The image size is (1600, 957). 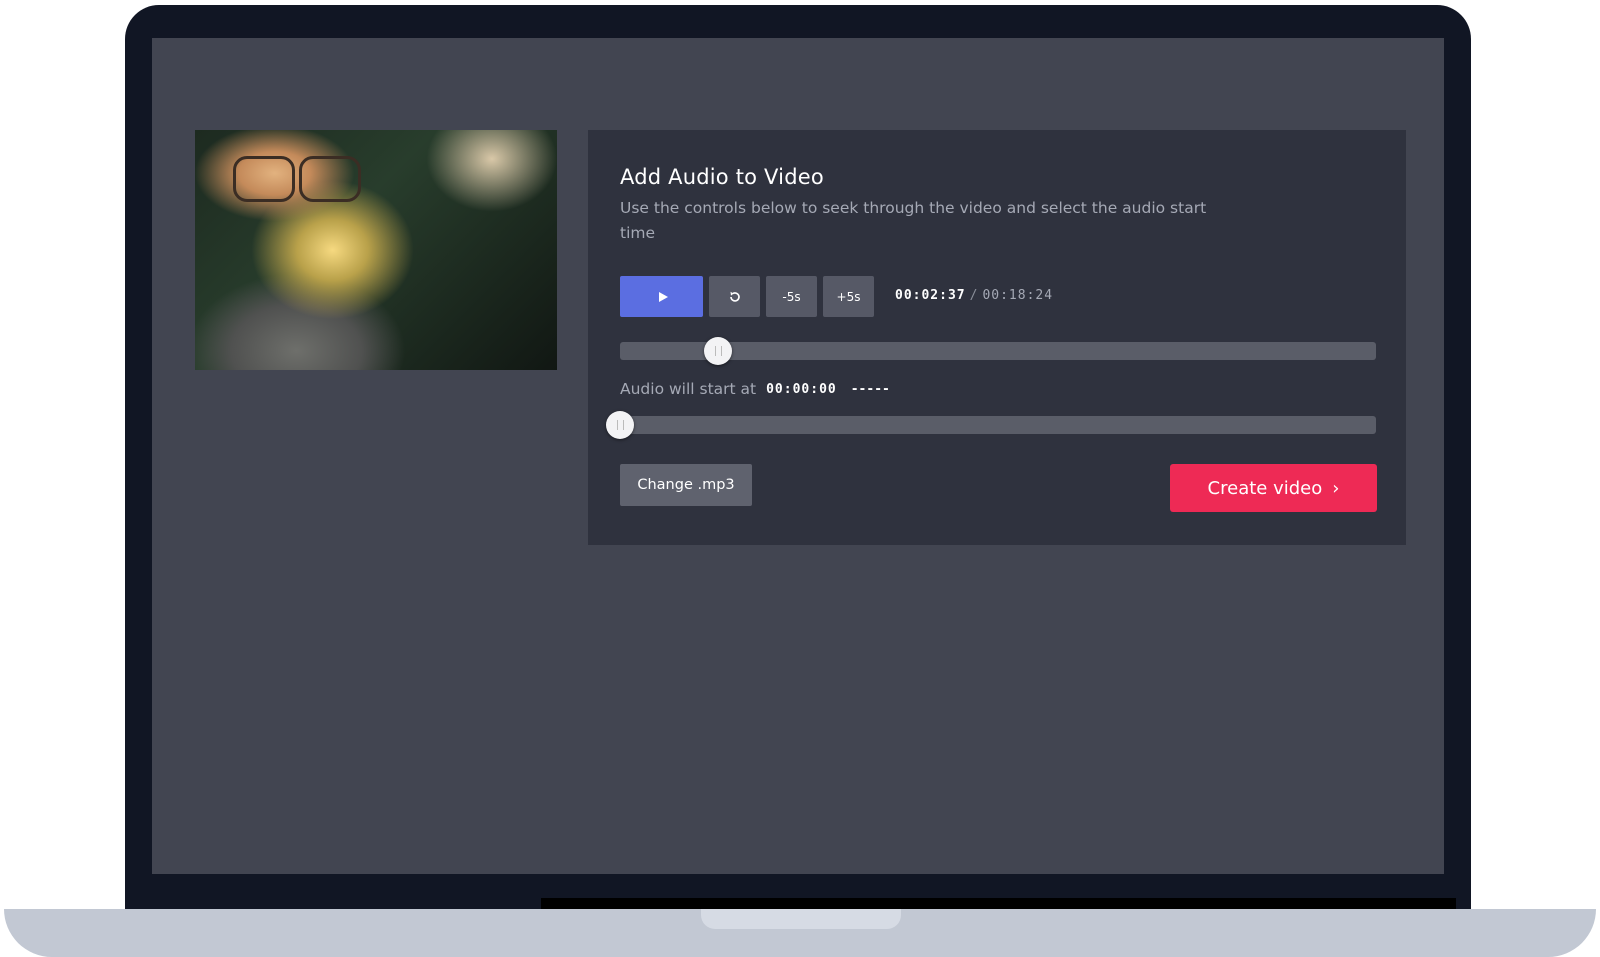 I want to click on total-time: 00:18:24, so click(x=1018, y=295).